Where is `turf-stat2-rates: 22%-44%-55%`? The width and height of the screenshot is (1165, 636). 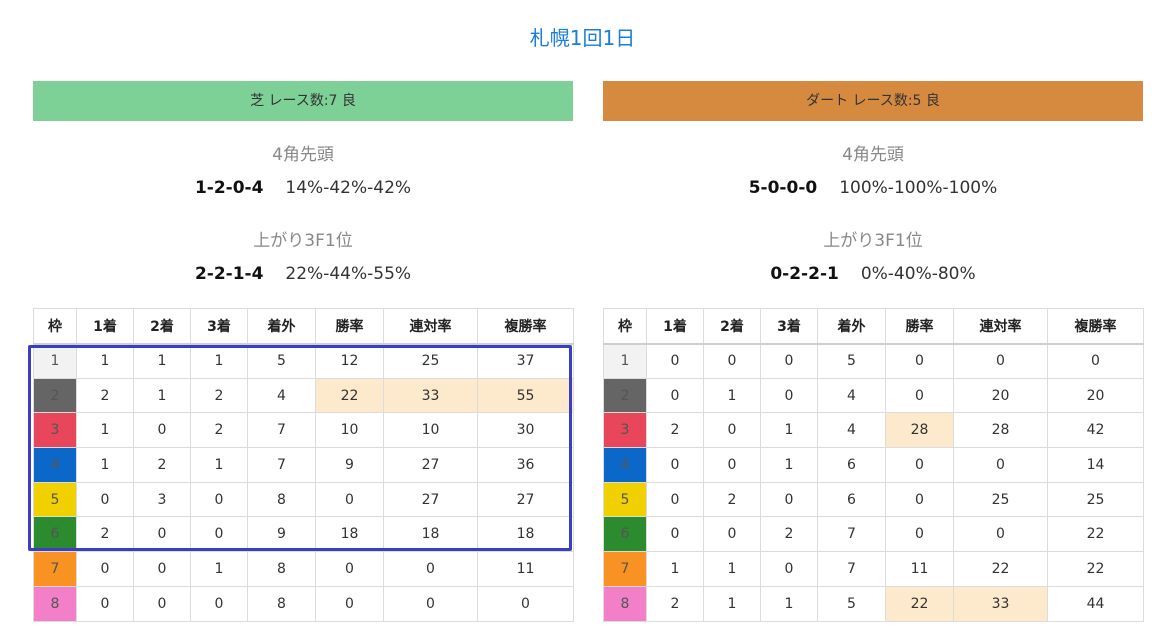 turf-stat2-rates: 22%-44%-55% is located at coordinates (348, 274).